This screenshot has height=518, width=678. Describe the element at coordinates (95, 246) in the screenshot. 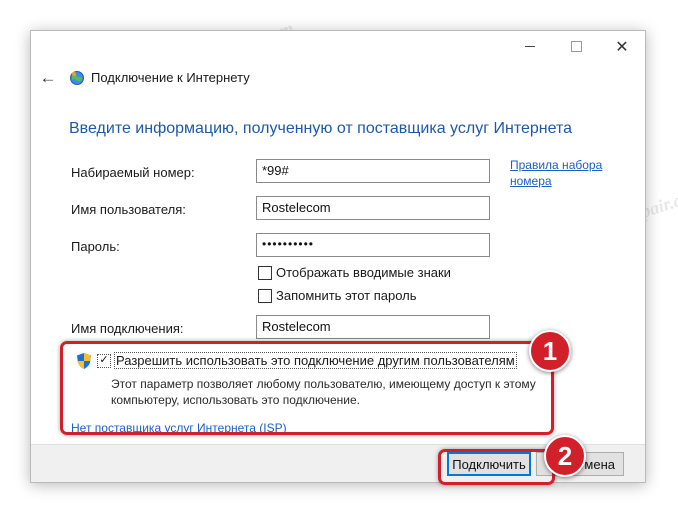

I see `password-label: Пароль:` at that location.